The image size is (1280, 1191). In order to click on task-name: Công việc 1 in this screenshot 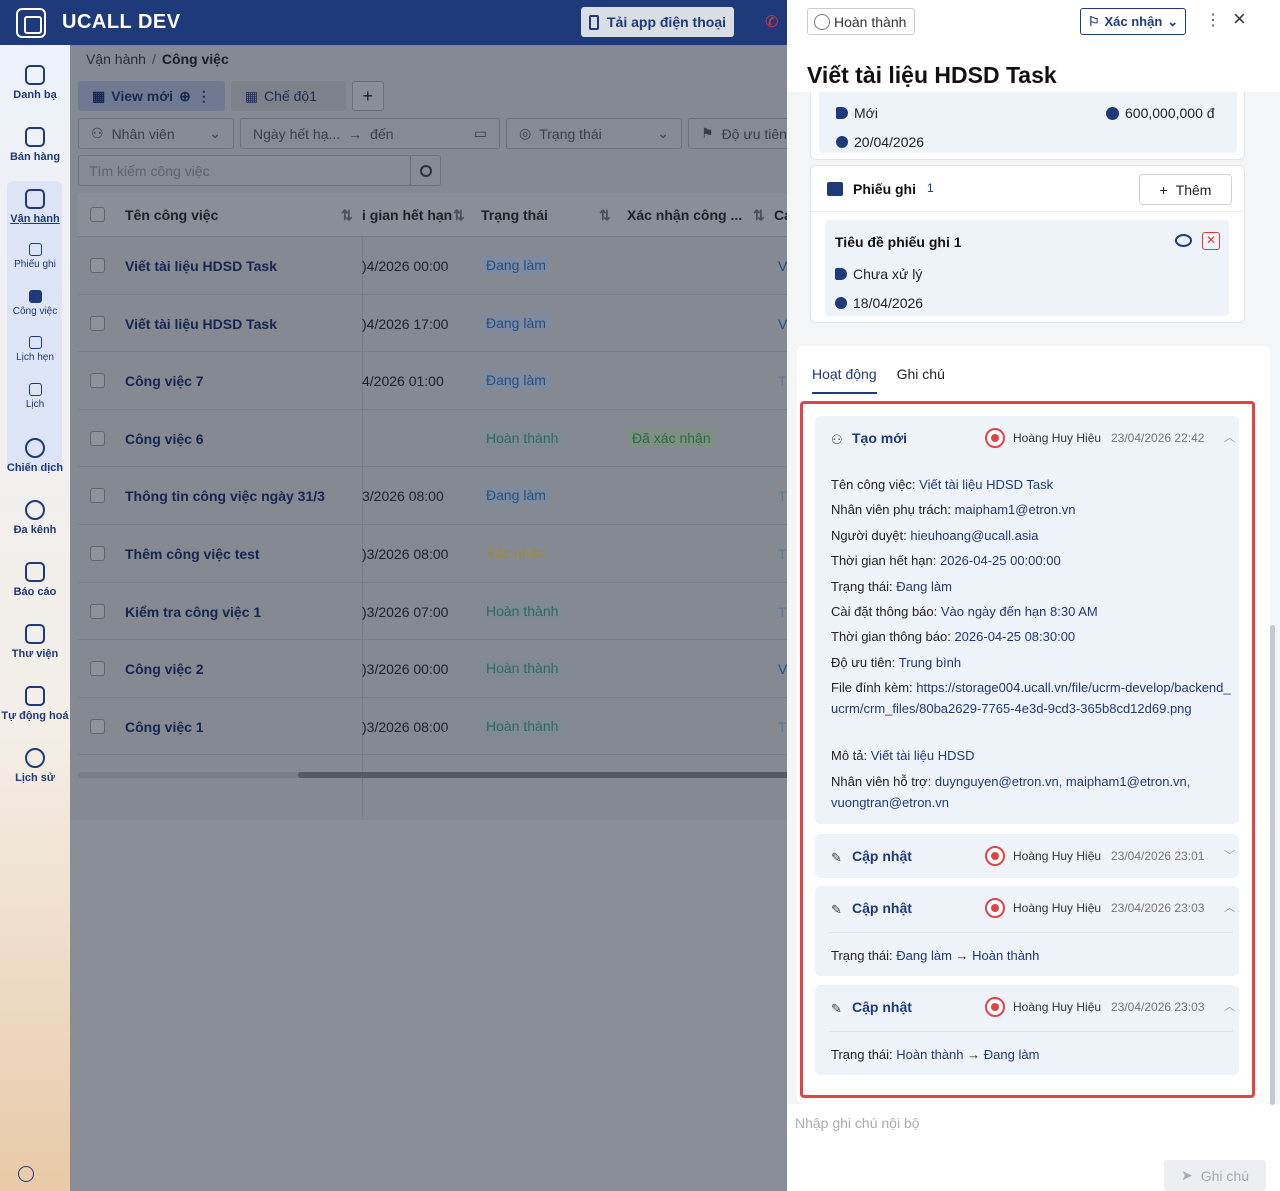, I will do `click(164, 727)`.